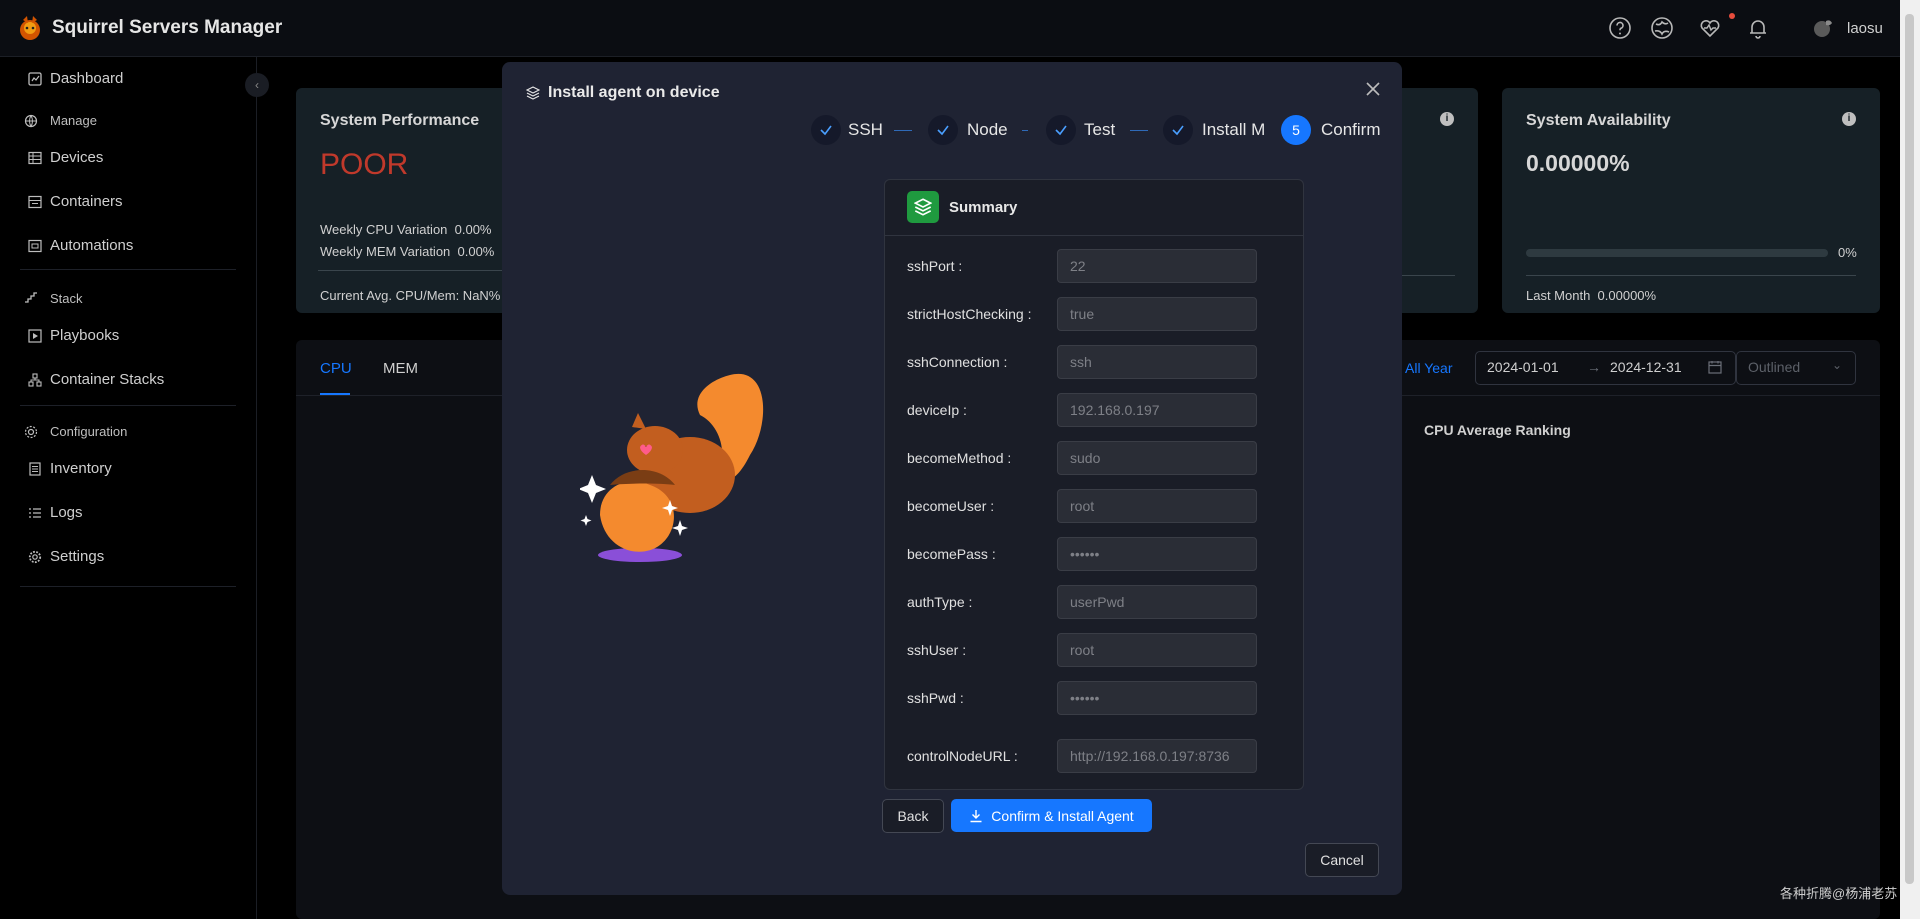  Describe the element at coordinates (533, 93) in the screenshot. I see `install-icon` at that location.